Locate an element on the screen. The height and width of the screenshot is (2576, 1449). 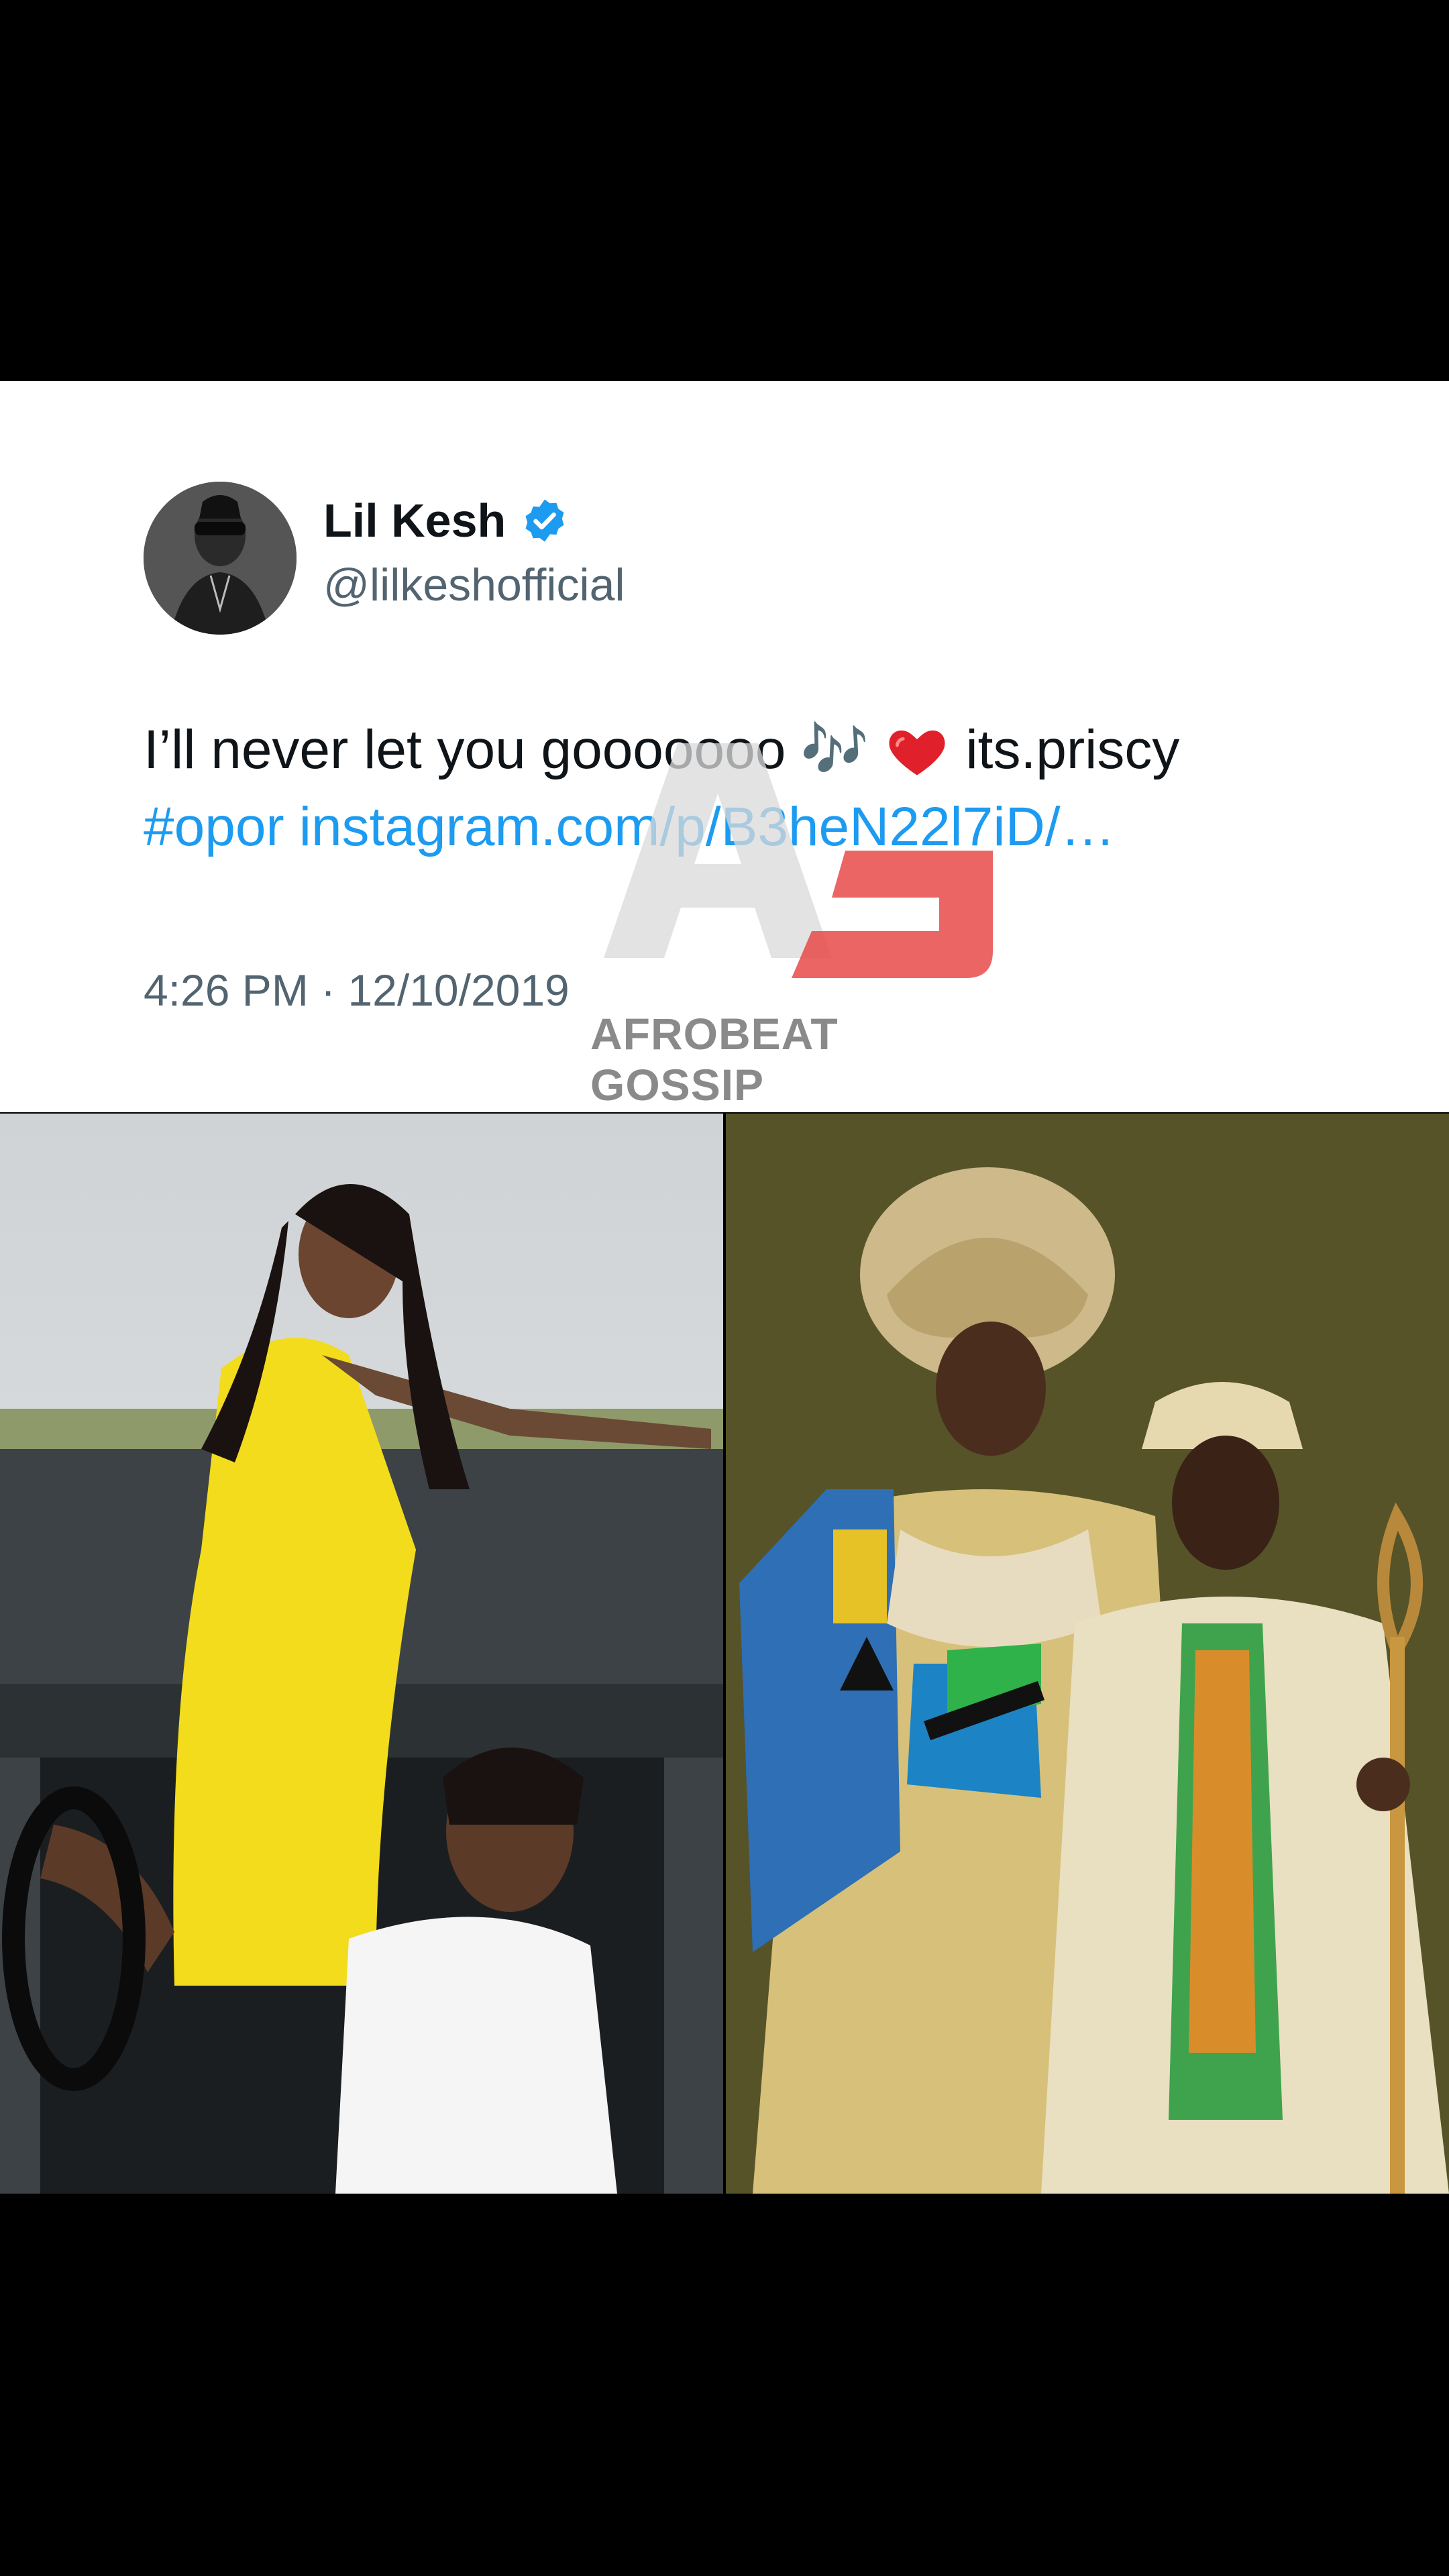
author-handle: @lilkeshofficial is located at coordinates (474, 585).